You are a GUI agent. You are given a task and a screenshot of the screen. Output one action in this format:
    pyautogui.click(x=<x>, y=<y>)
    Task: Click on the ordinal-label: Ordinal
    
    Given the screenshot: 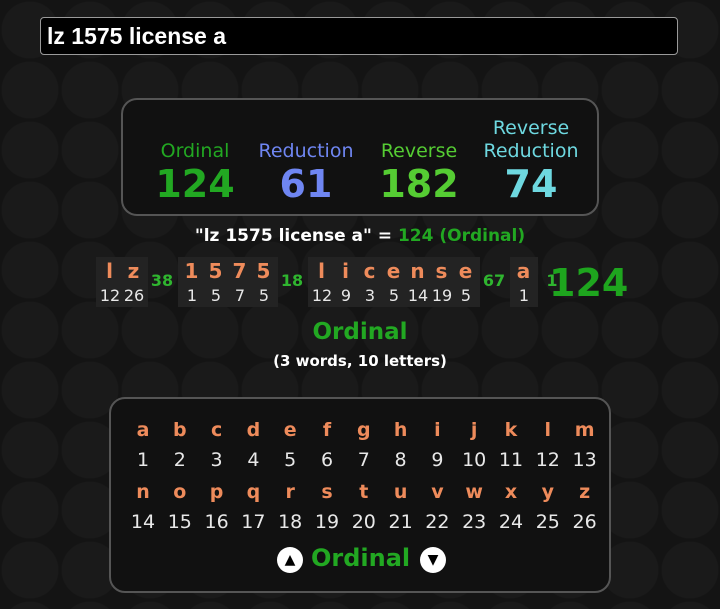 What is the action you would take?
    pyautogui.click(x=195, y=151)
    